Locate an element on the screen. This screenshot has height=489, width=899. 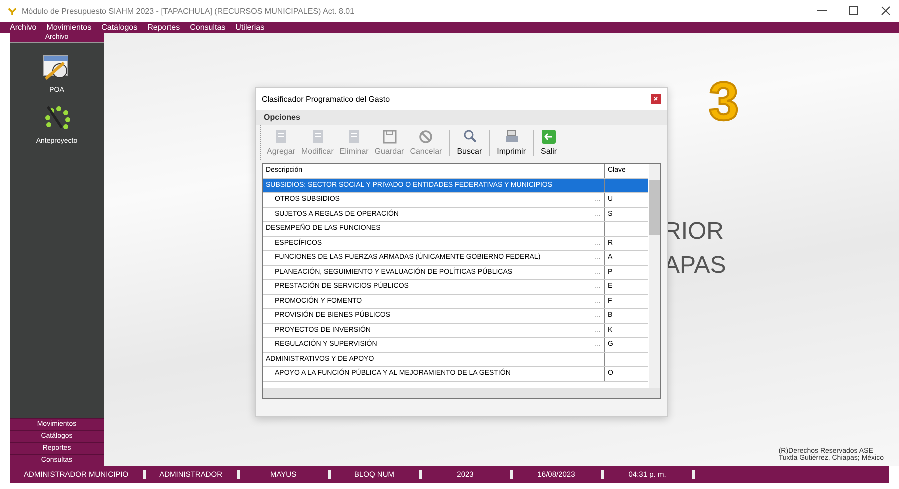
menu-item: Utilerias is located at coordinates (250, 27).